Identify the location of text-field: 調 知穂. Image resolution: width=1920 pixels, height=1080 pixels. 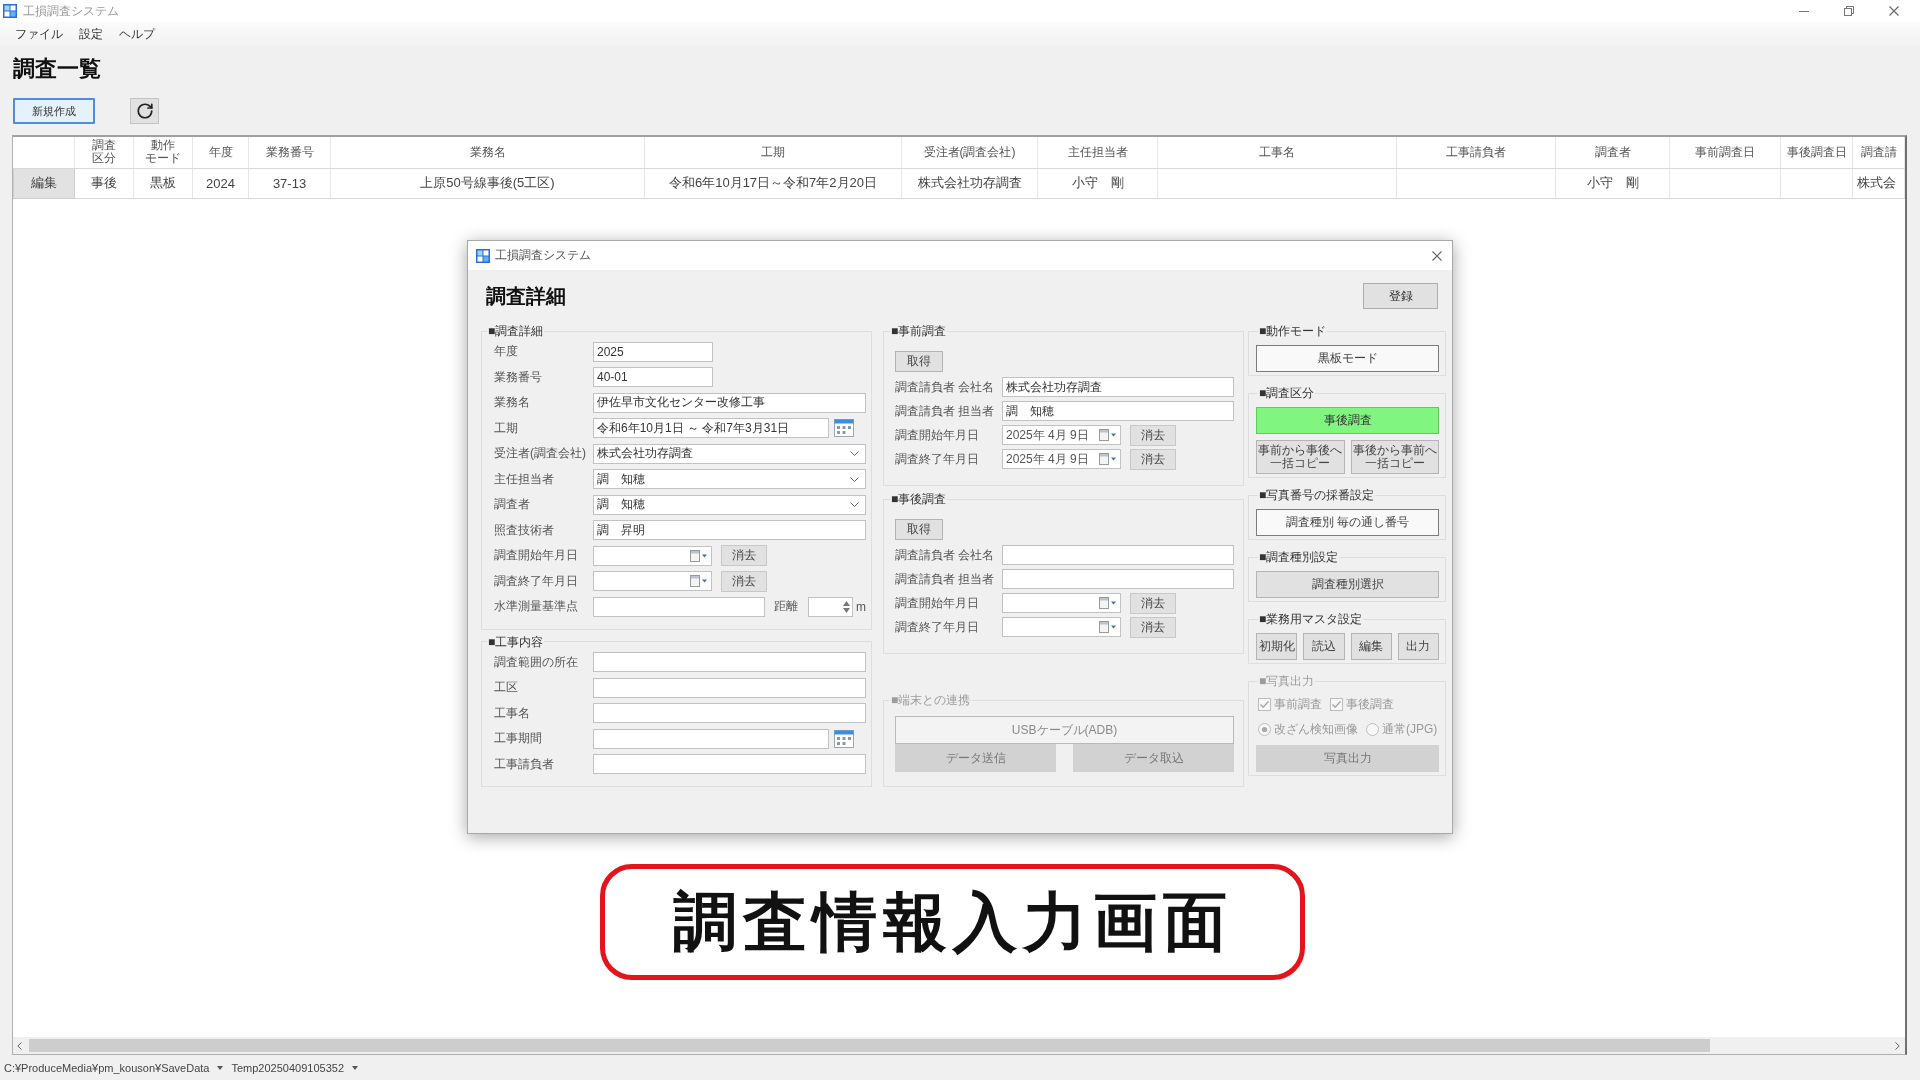
(1118, 411).